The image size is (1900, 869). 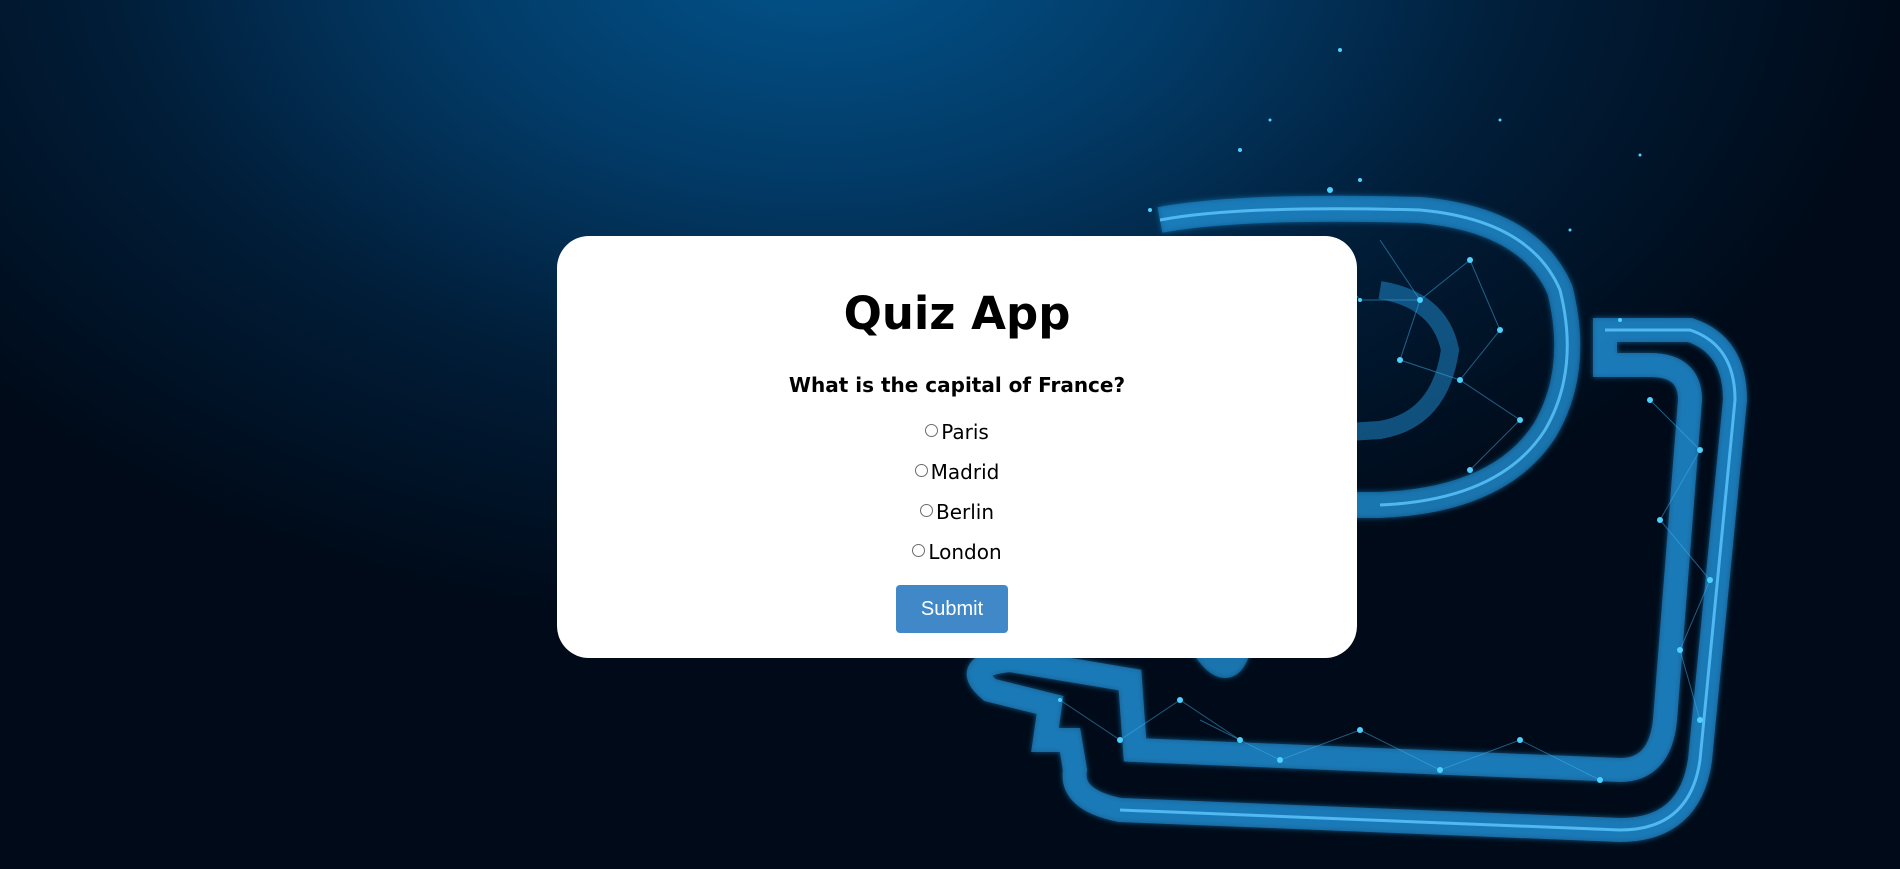 I want to click on option-label: London, so click(x=965, y=552).